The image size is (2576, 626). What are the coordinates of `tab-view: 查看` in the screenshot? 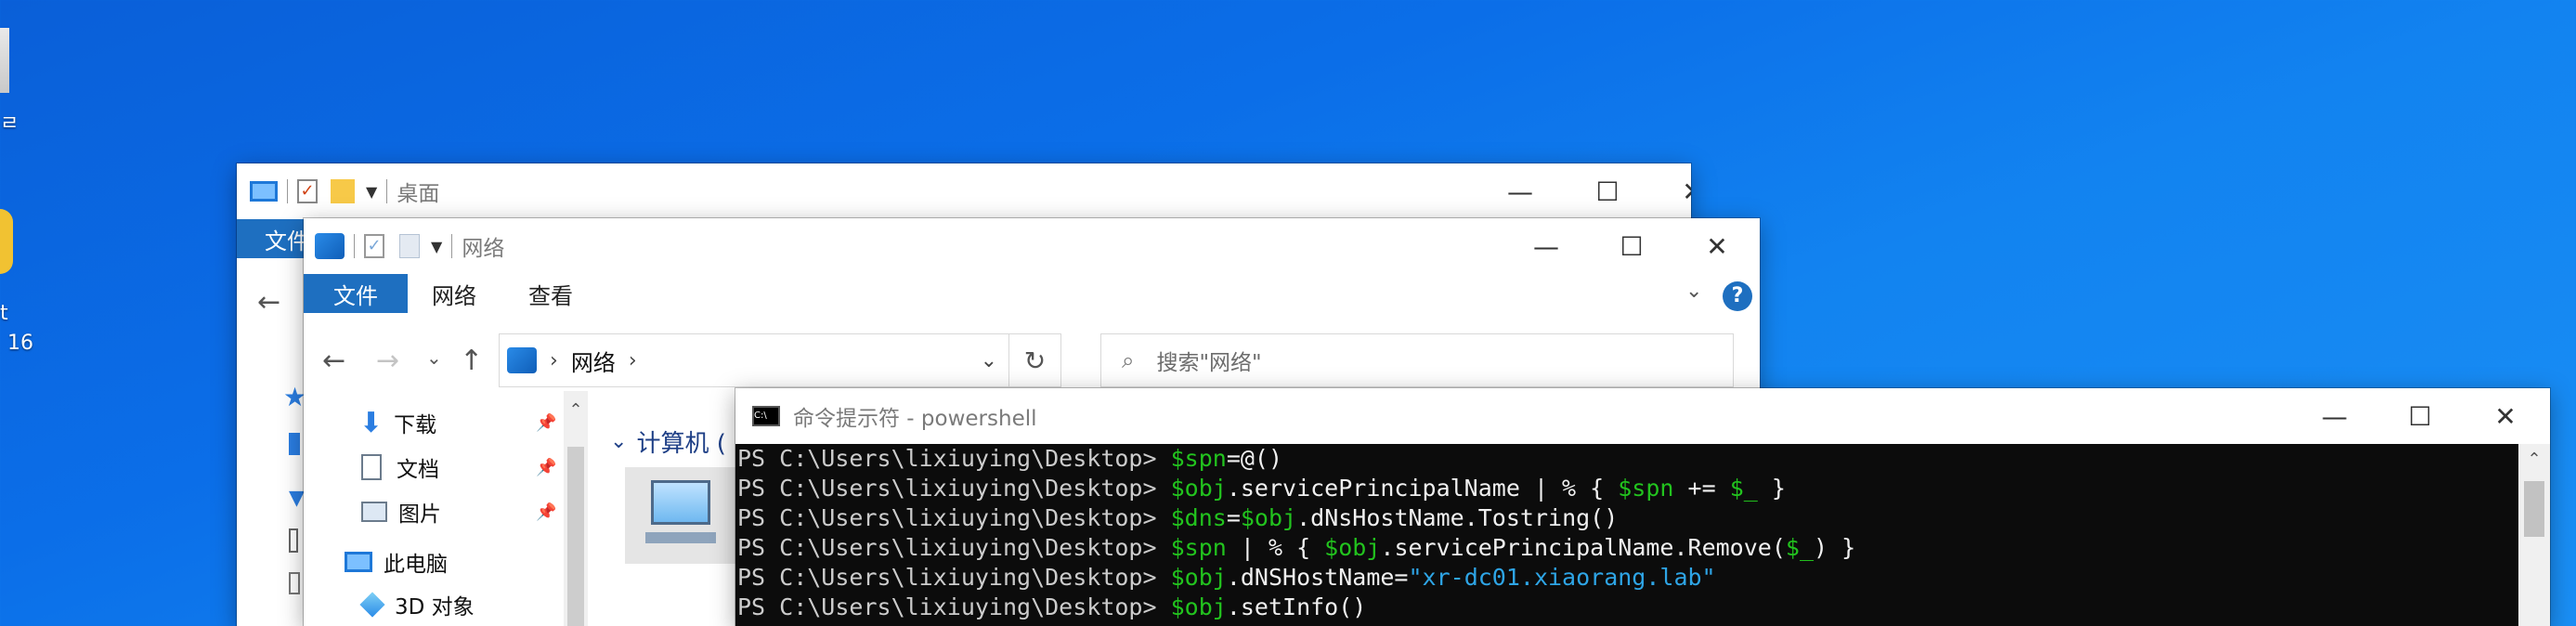 It's located at (549, 293).